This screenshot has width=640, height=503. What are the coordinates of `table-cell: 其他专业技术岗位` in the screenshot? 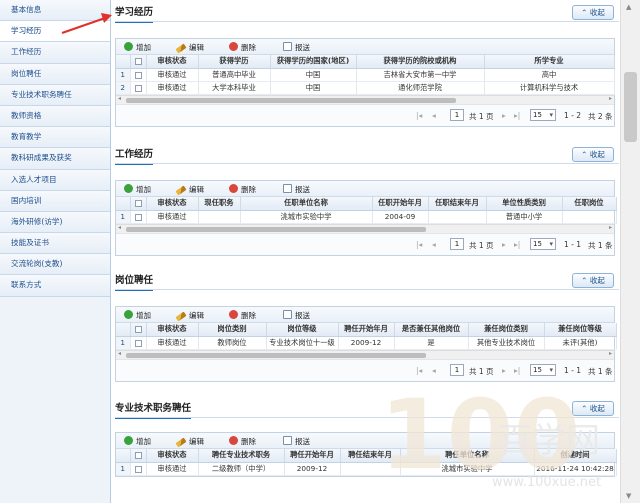 It's located at (506, 343).